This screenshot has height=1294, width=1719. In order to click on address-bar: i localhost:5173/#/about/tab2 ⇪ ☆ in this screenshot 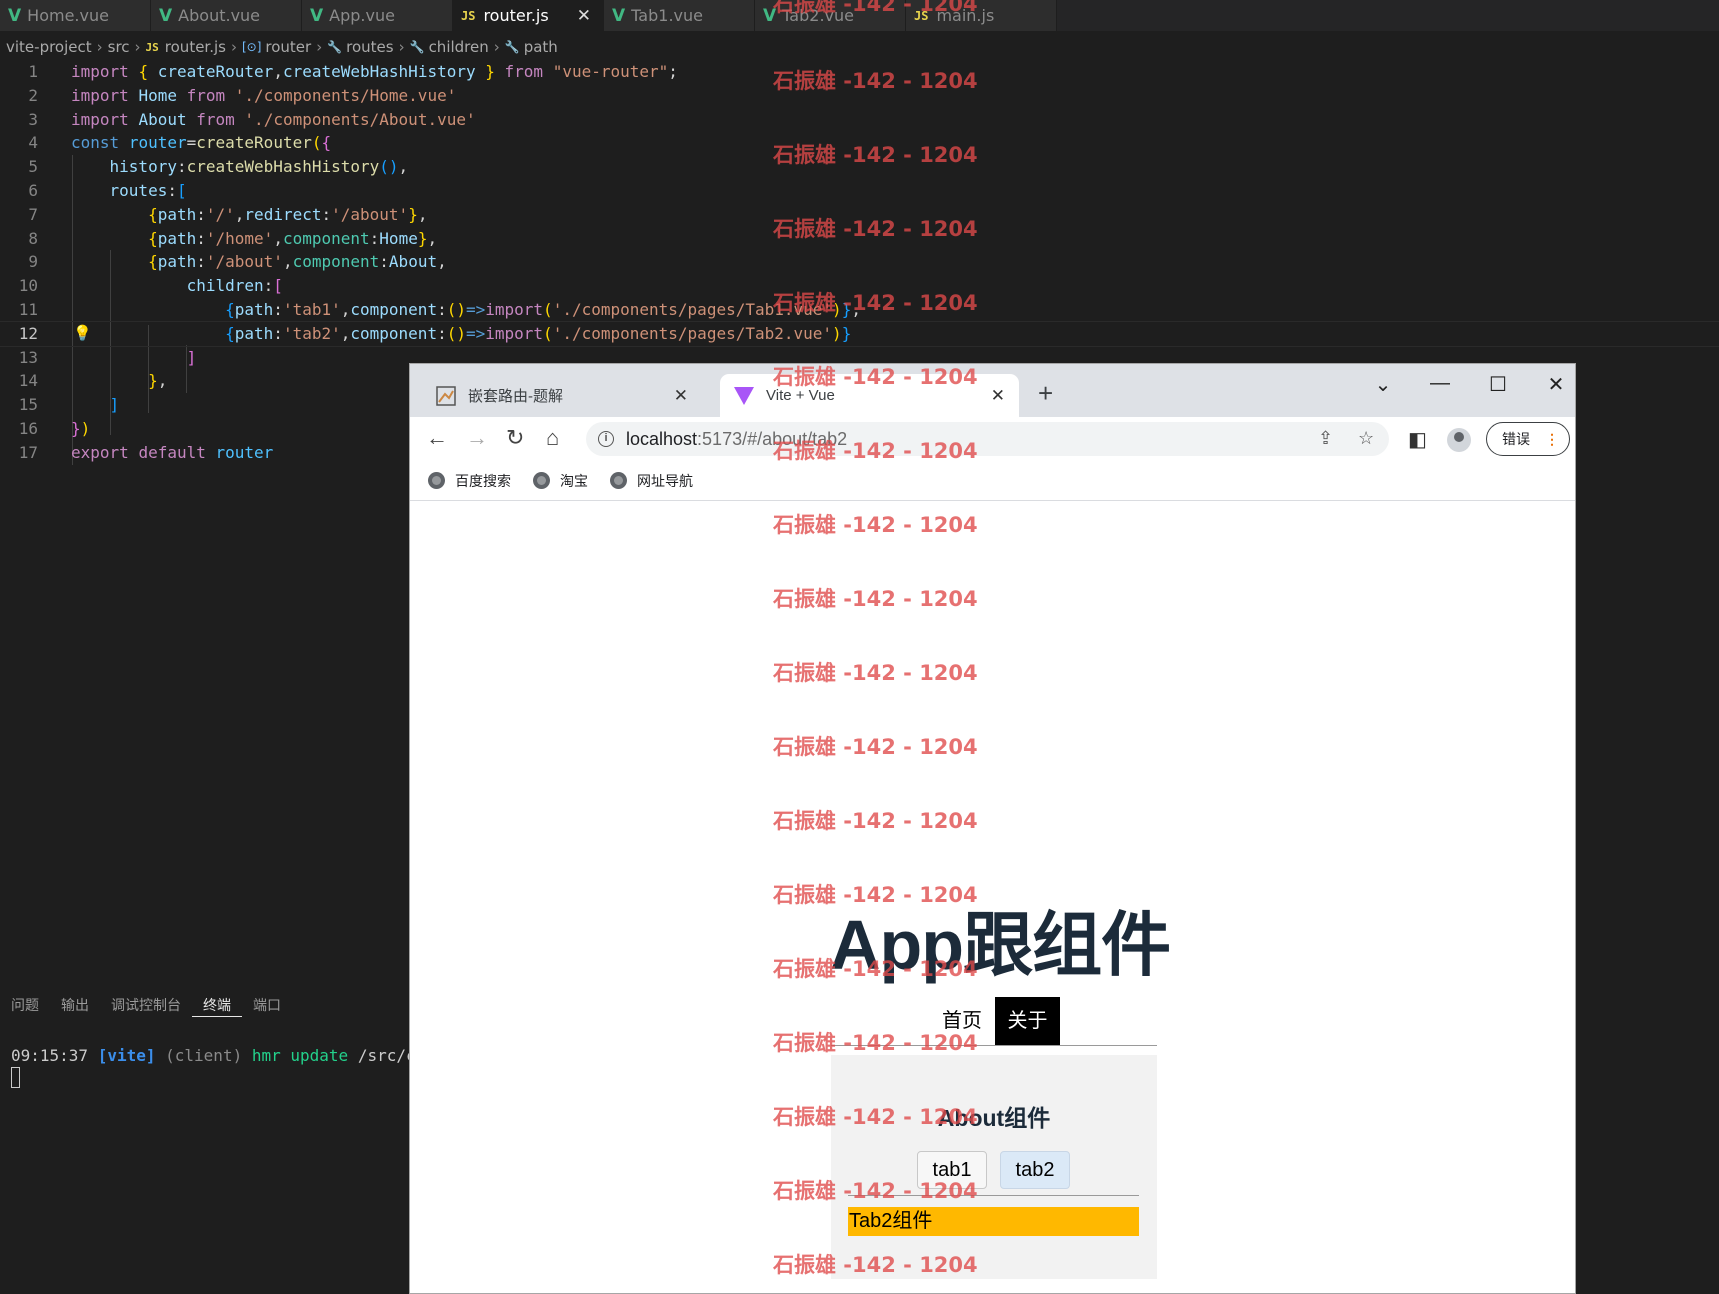, I will do `click(987, 439)`.